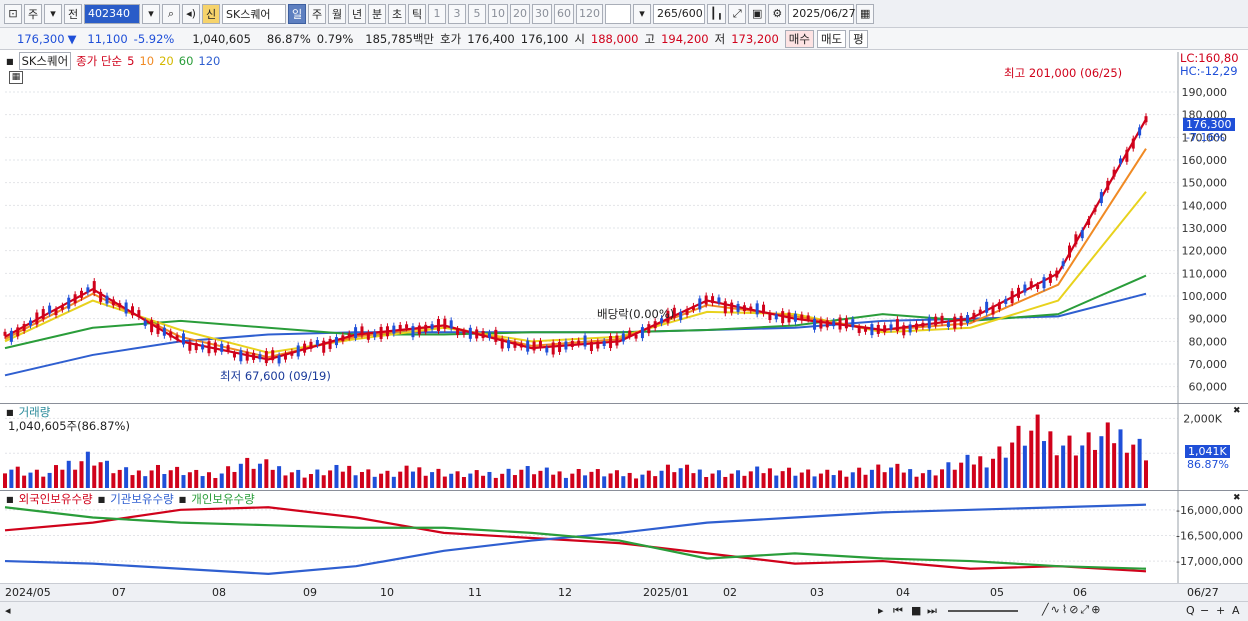 The image size is (1248, 621). What do you see at coordinates (457, 13) in the screenshot?
I see `minute-3: 3` at bounding box center [457, 13].